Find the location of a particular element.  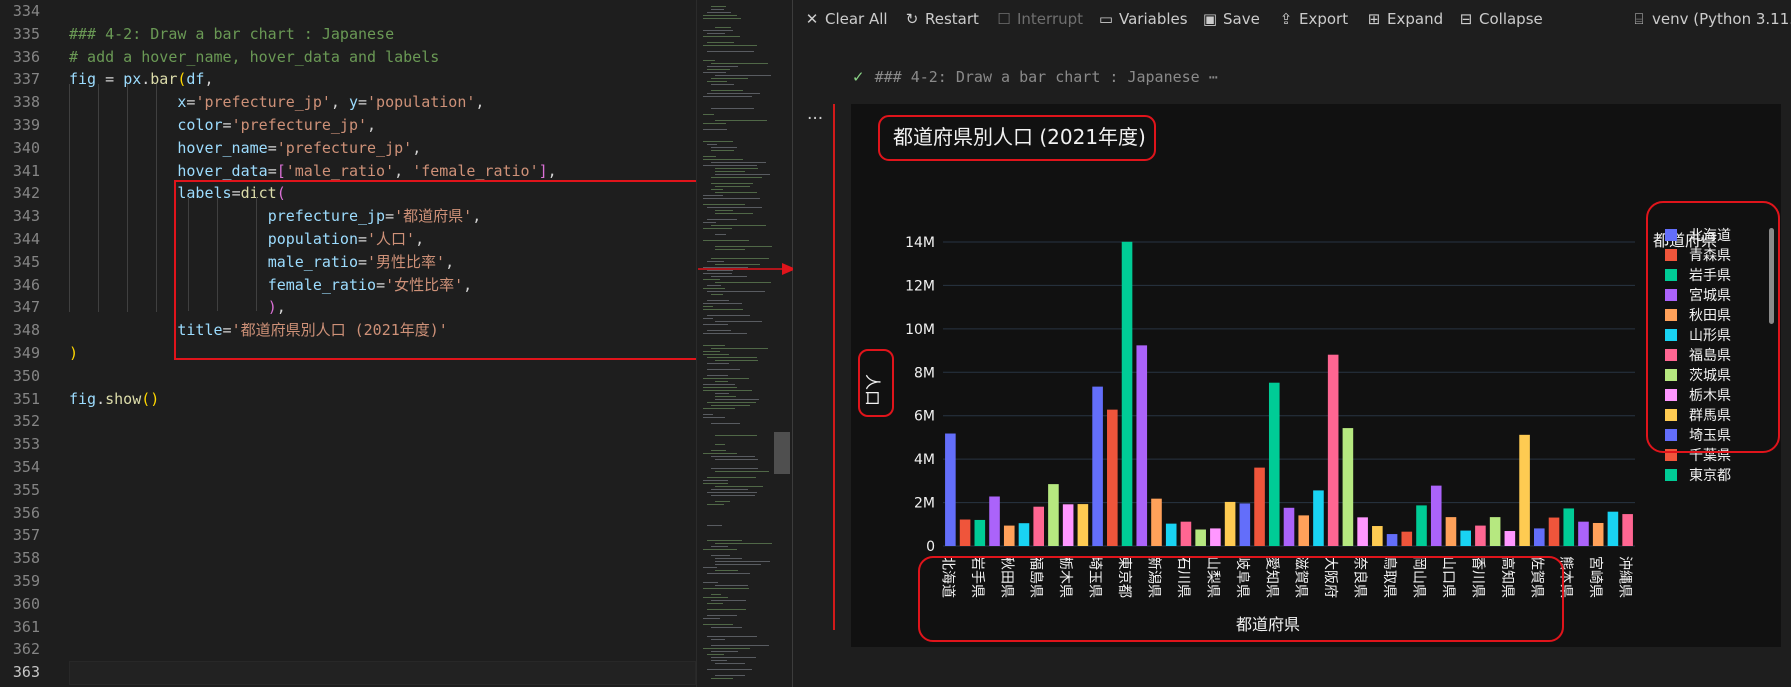

legend-item-label: 青森県 is located at coordinates (1710, 256).